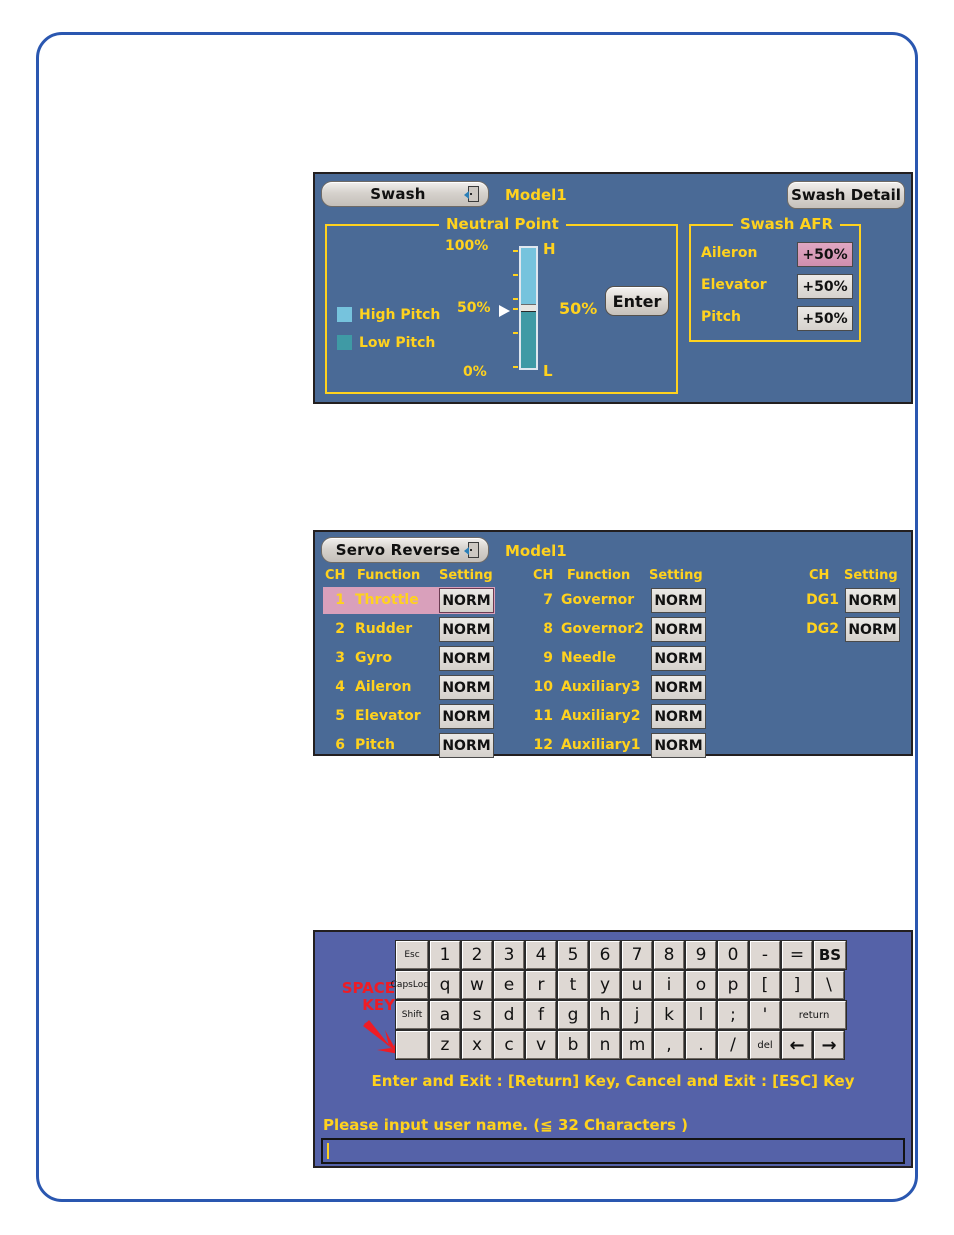 Image resolution: width=954 pixels, height=1235 pixels. I want to click on key-\: \, so click(829, 985).